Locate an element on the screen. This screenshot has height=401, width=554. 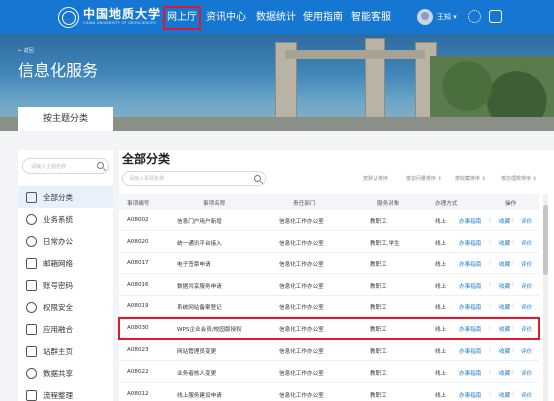
university-seal-icon is located at coordinates (68, 17).